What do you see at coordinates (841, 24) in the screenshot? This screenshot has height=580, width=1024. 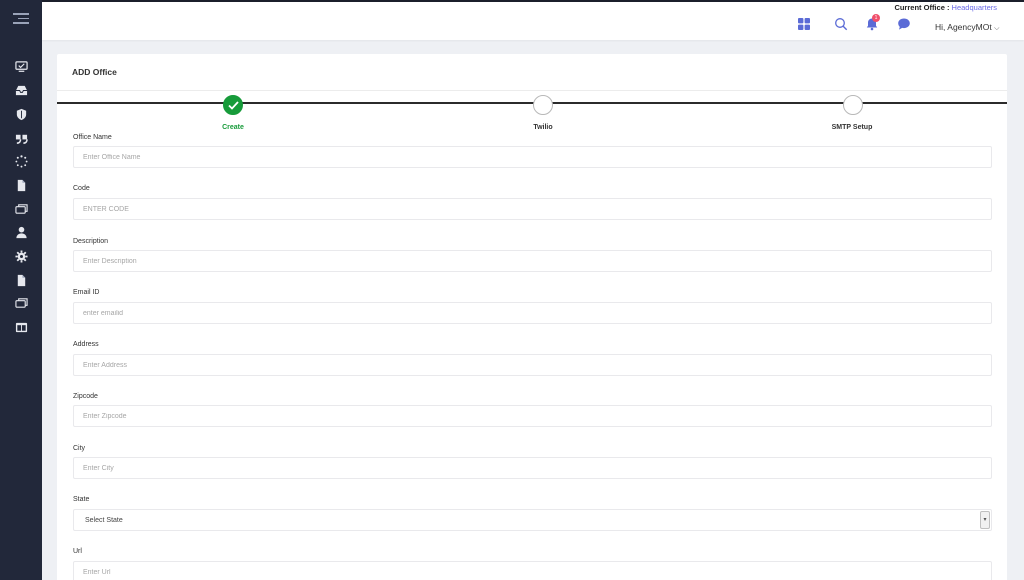 I see `search-icon` at bounding box center [841, 24].